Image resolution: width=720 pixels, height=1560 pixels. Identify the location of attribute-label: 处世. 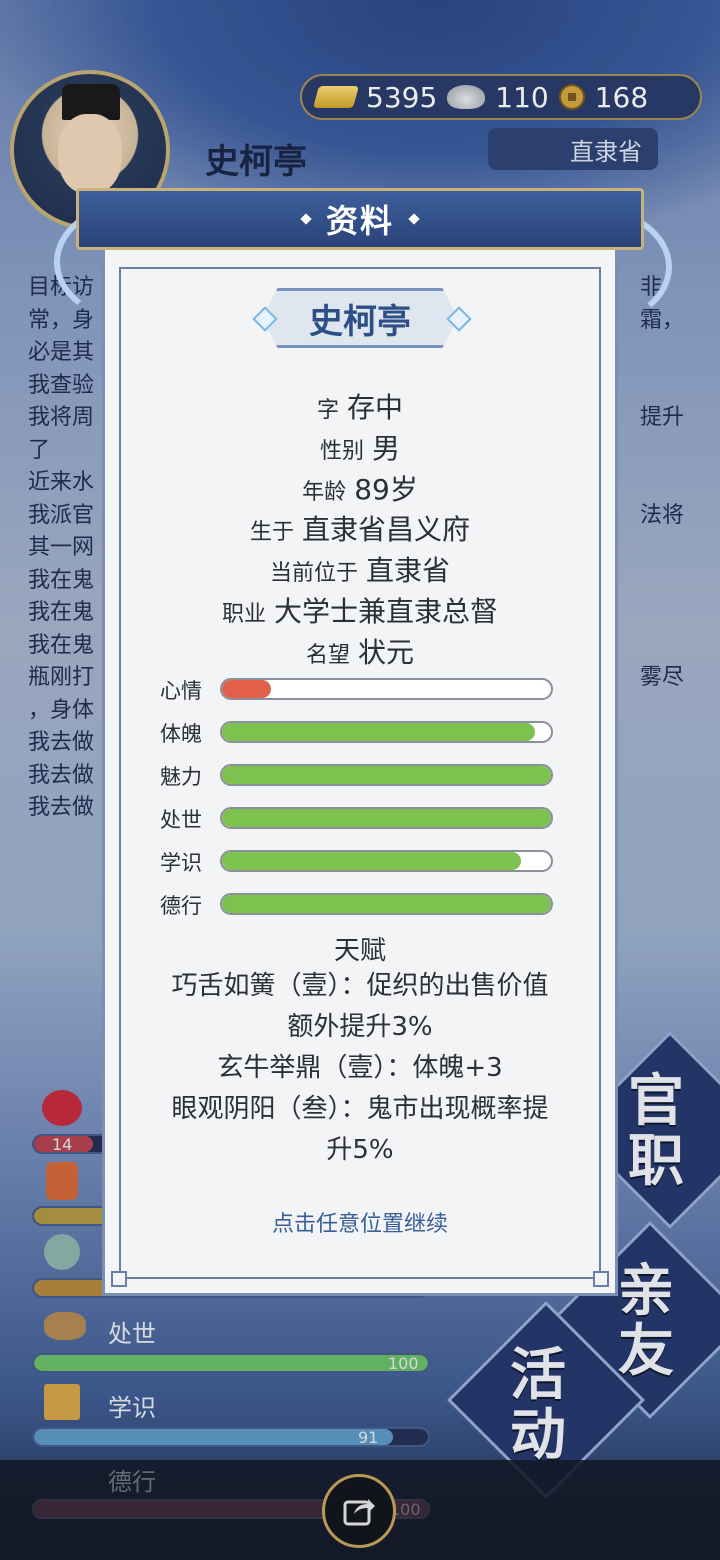
(181, 820).